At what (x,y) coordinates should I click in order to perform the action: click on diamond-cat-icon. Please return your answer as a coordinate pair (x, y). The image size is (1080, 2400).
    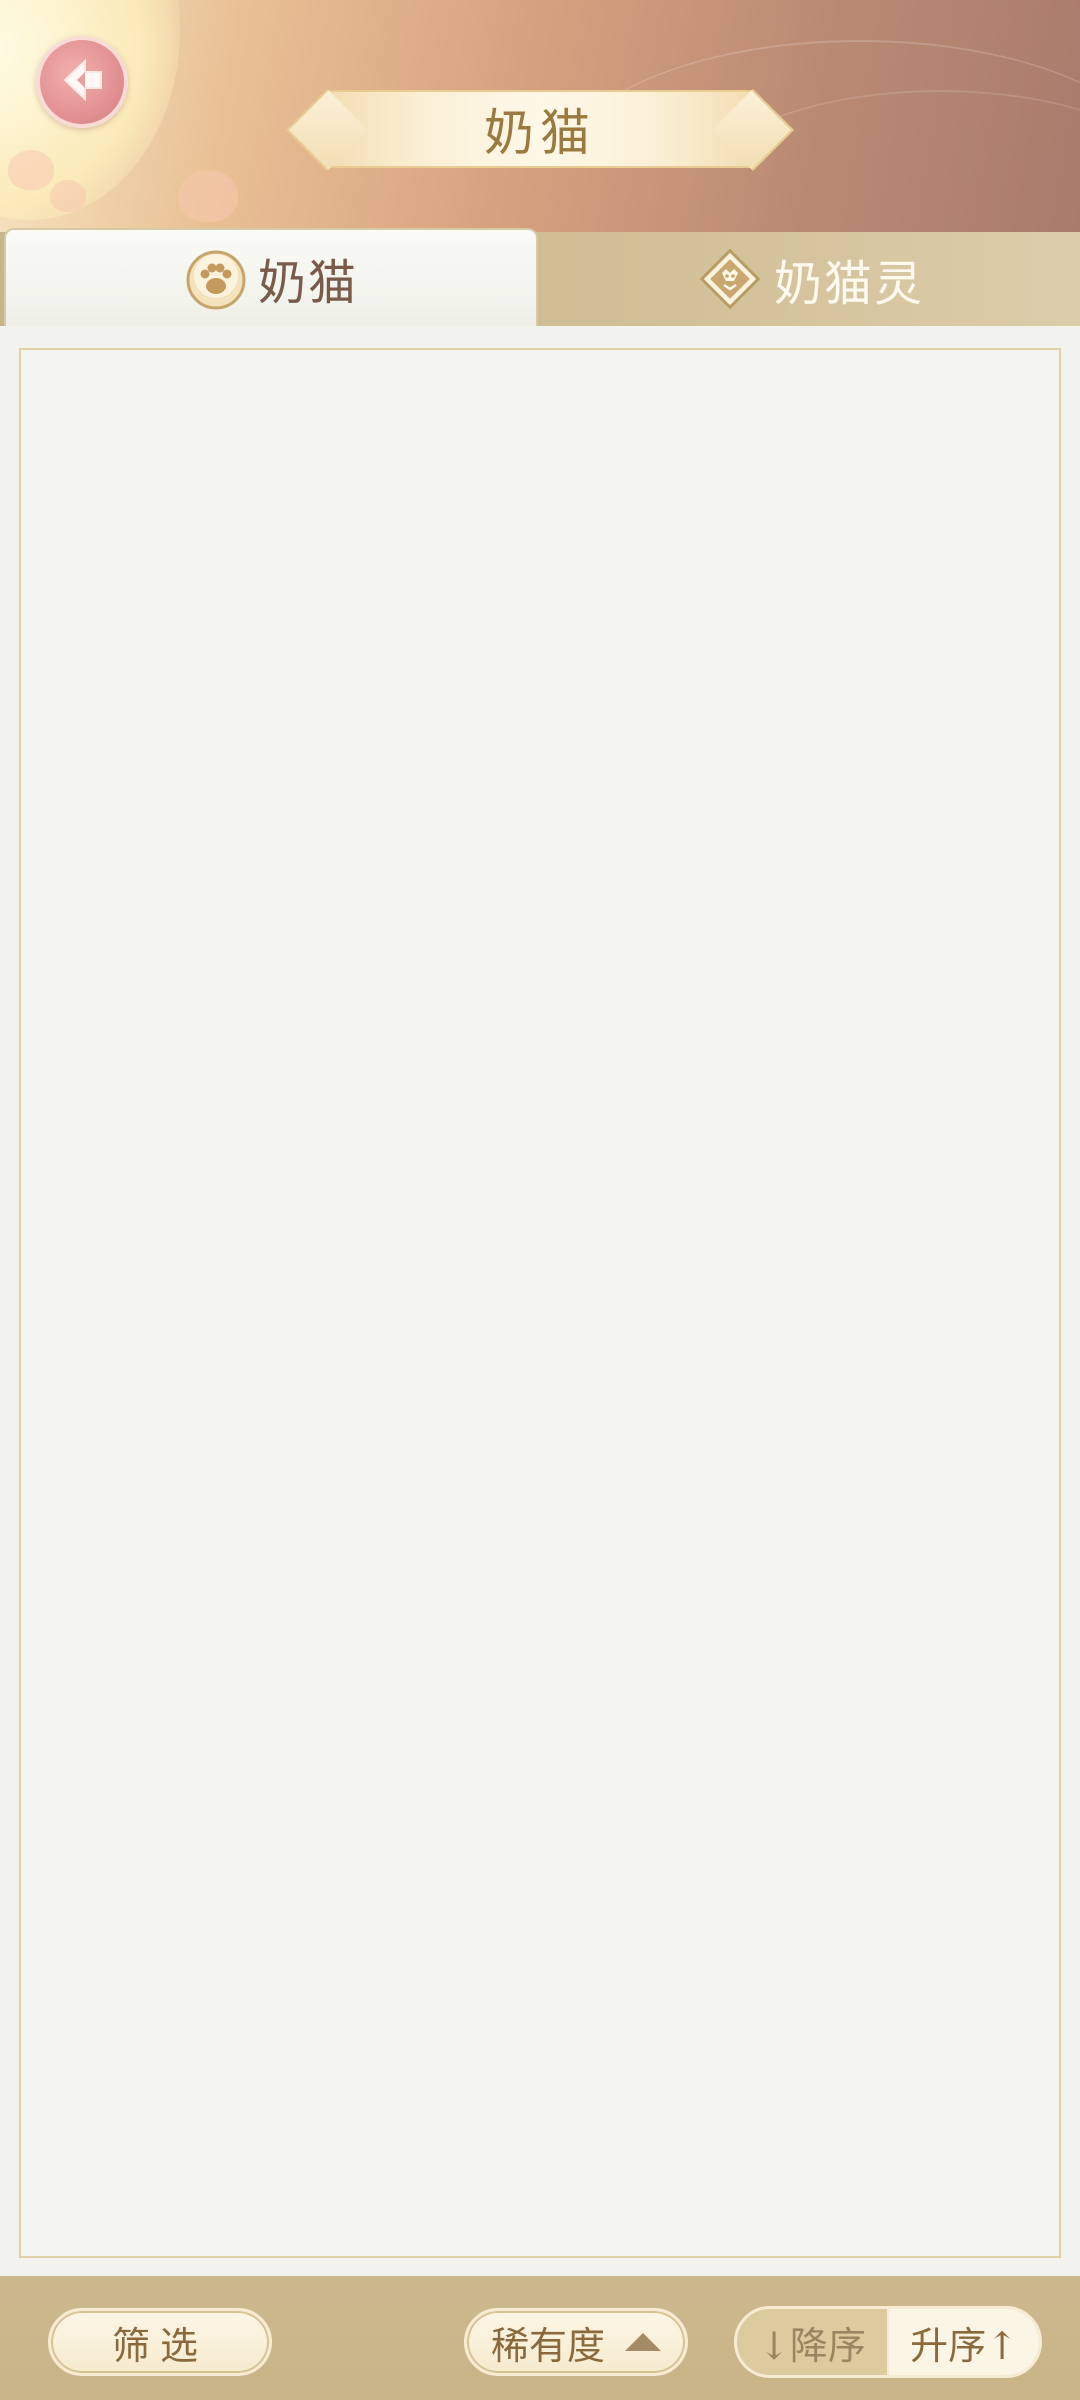
    Looking at the image, I should click on (730, 279).